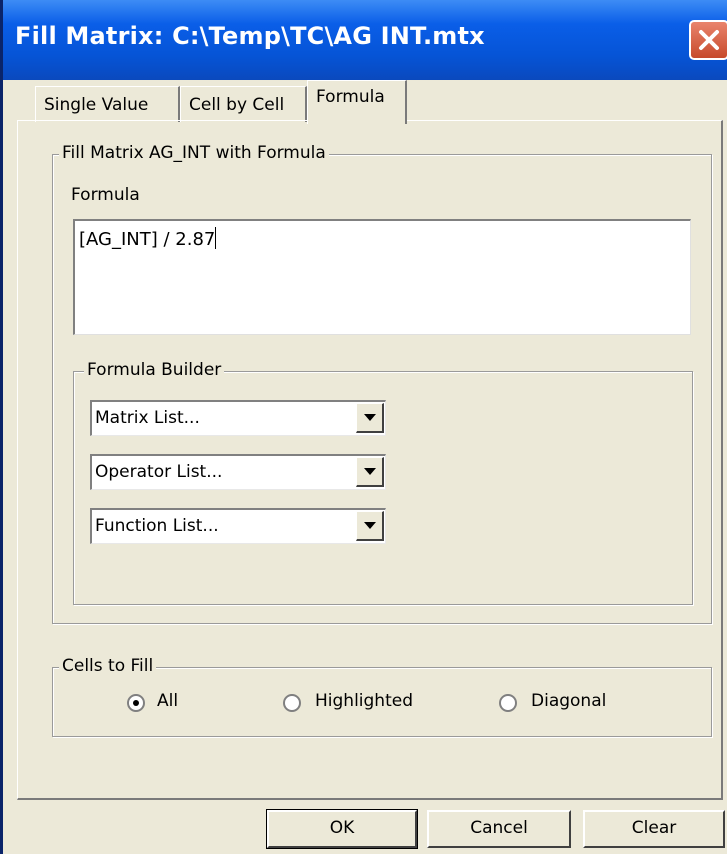 The image size is (727, 854). I want to click on radio-highlighted-label: Highlighted, so click(364, 701).